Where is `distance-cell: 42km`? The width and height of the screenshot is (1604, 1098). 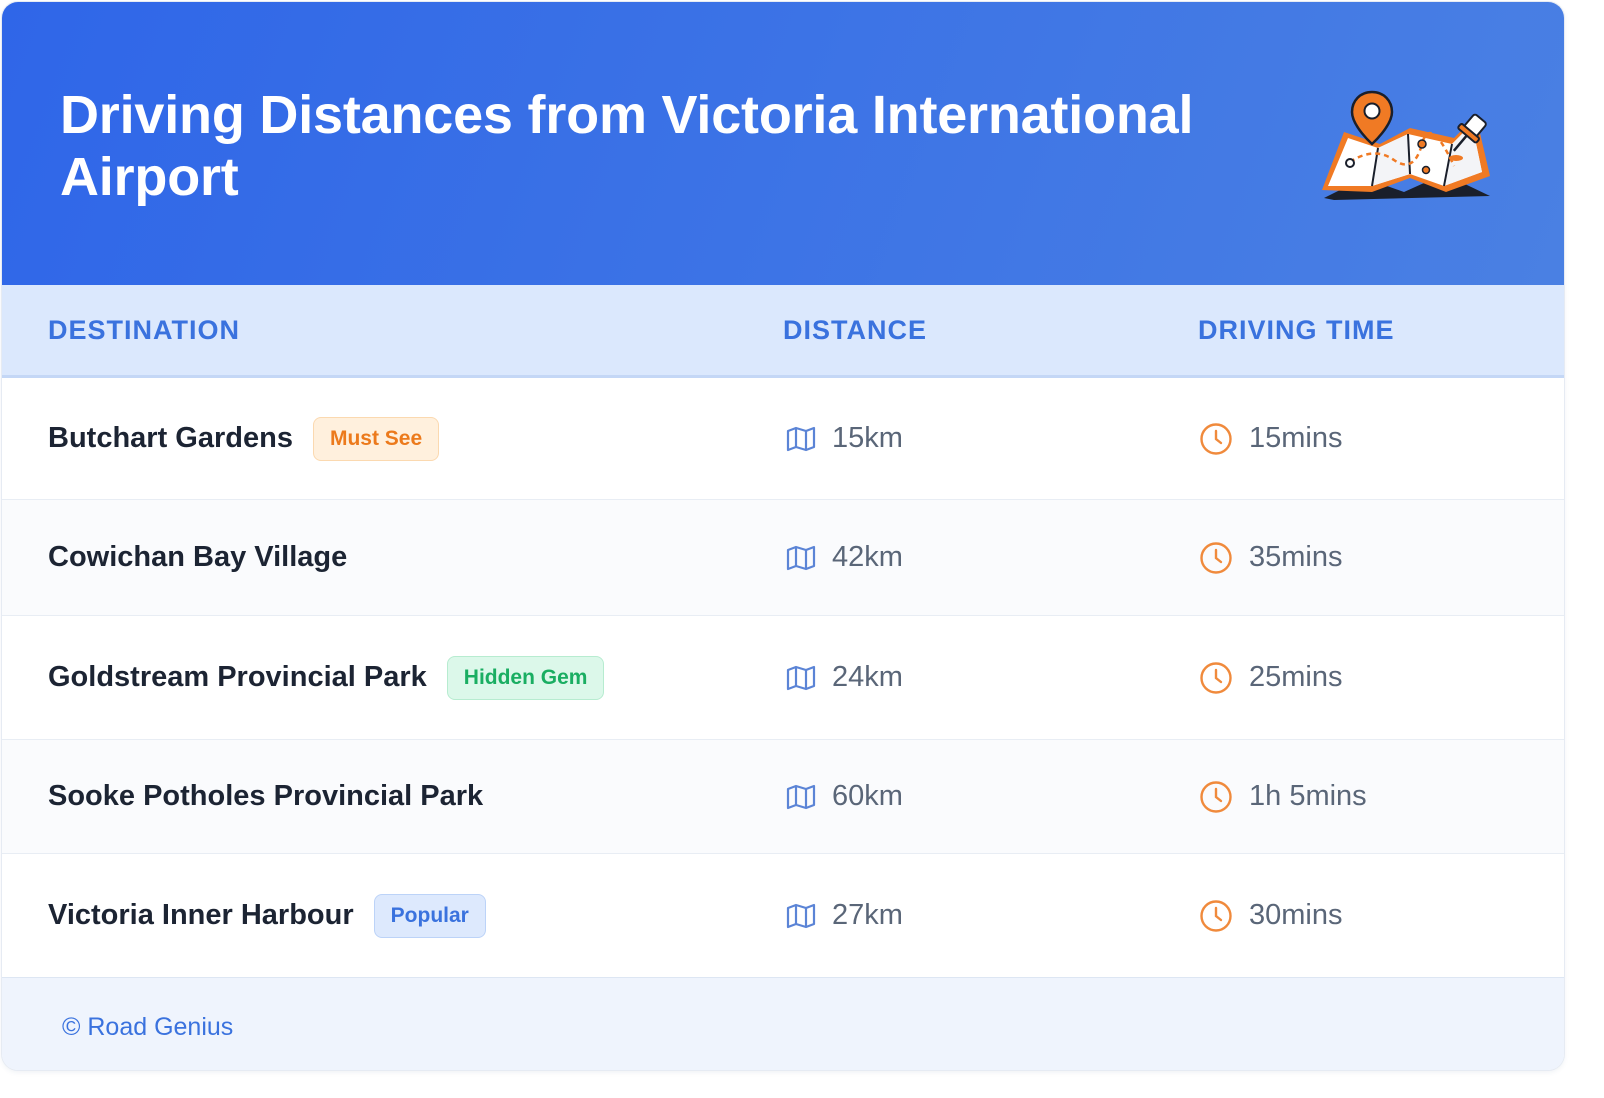
distance-cell: 42km is located at coordinates (844, 557).